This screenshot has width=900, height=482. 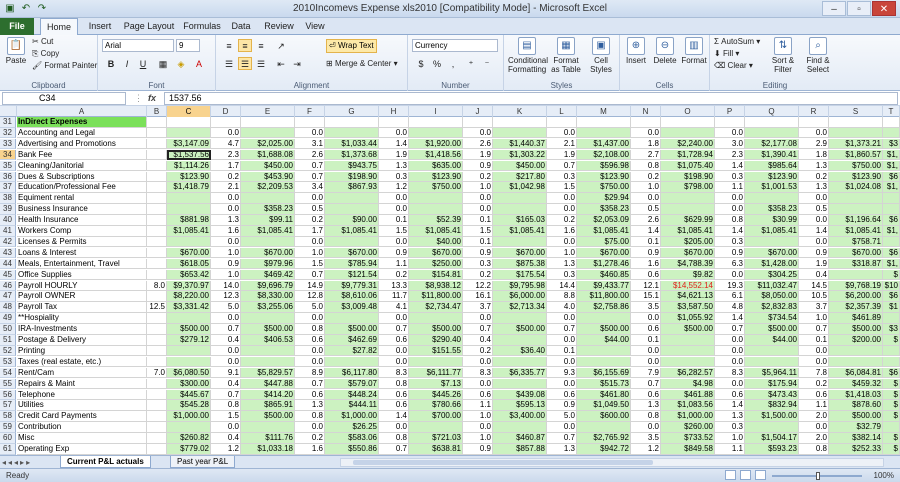 What do you see at coordinates (352, 166) in the screenshot?
I see `cell-g35: $943.75` at bounding box center [352, 166].